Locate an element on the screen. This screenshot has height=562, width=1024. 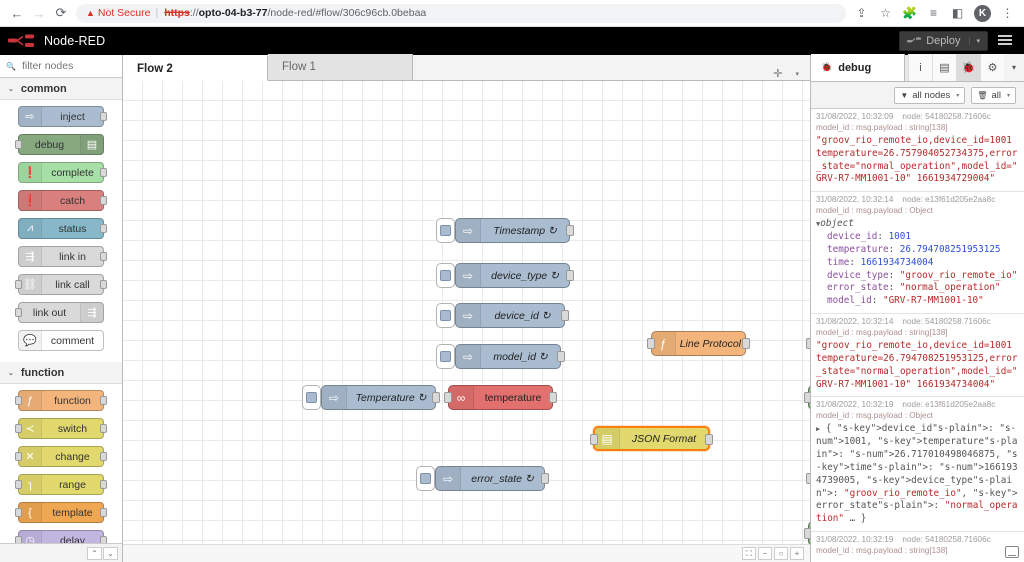
kebab-menu-icon: ⋮ is located at coordinates (1007, 13).